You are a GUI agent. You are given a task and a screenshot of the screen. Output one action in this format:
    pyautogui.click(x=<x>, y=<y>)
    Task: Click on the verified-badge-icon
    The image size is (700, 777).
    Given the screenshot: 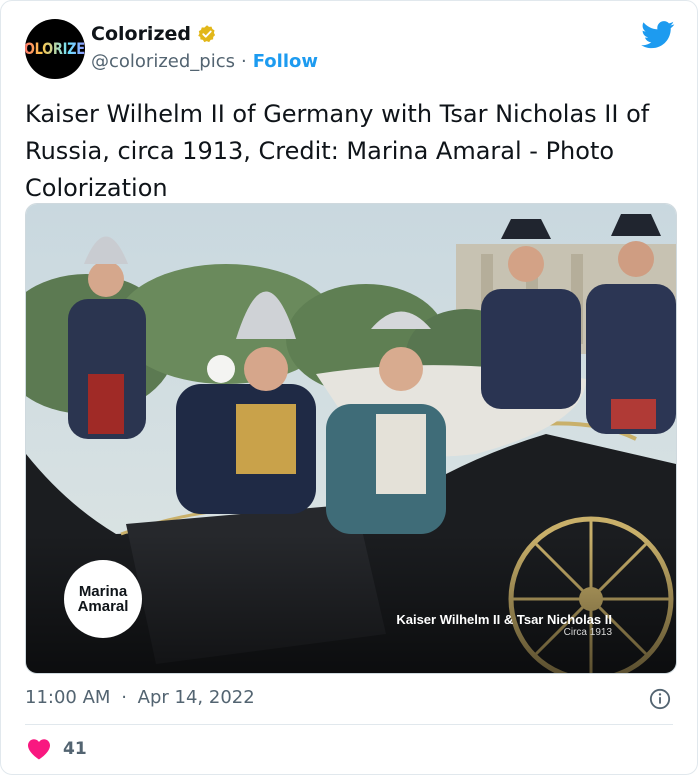 What is the action you would take?
    pyautogui.click(x=207, y=34)
    